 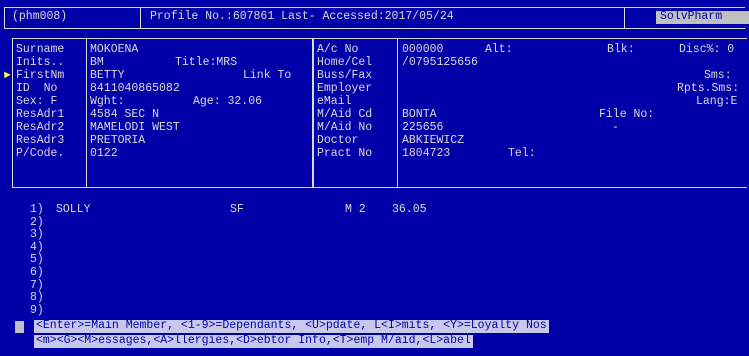 What do you see at coordinates (345, 62) in the screenshot?
I see `home-cel-label: Home/Cel` at bounding box center [345, 62].